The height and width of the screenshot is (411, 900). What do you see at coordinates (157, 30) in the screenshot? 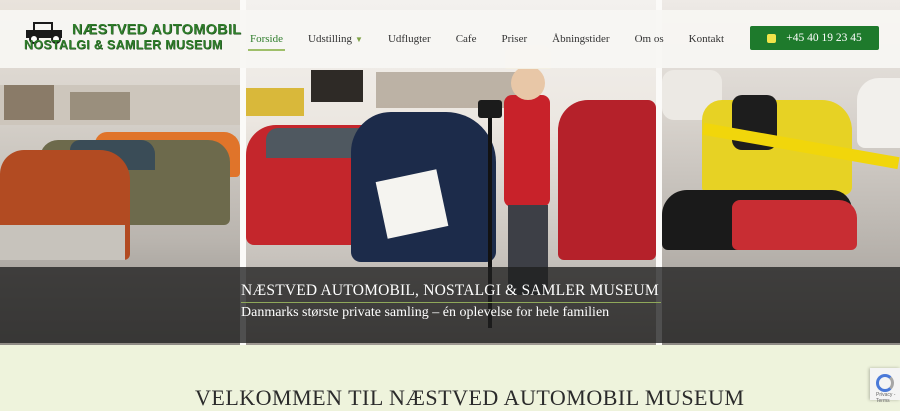
I see `logo-text-line1: NÆSTVED AUTOMOBIL` at bounding box center [157, 30].